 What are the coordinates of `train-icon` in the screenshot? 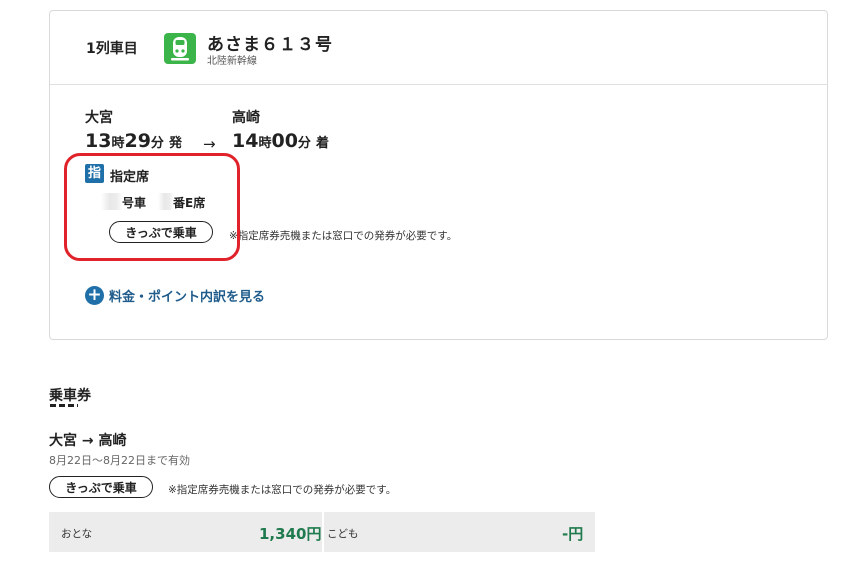 It's located at (180, 48).